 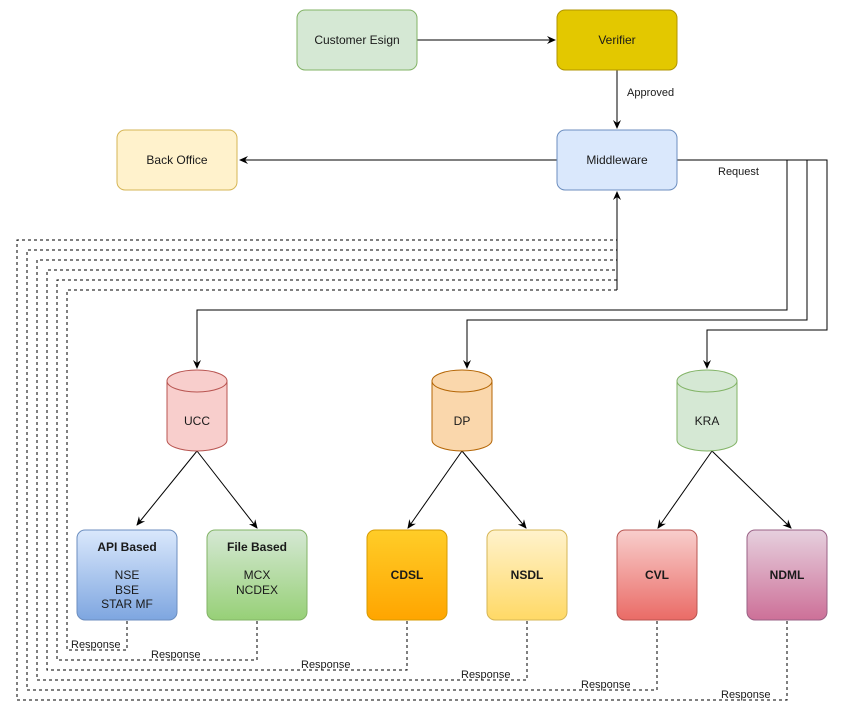 I want to click on node-api-based-line: BSE, so click(x=127, y=590).